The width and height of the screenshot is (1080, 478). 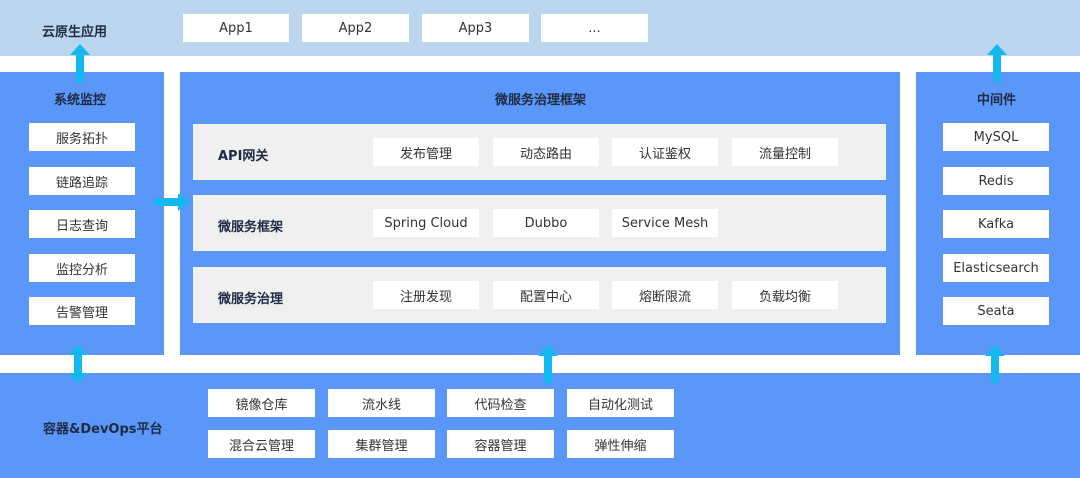 I want to click on devops-item: 镜像仓库, so click(x=261, y=403).